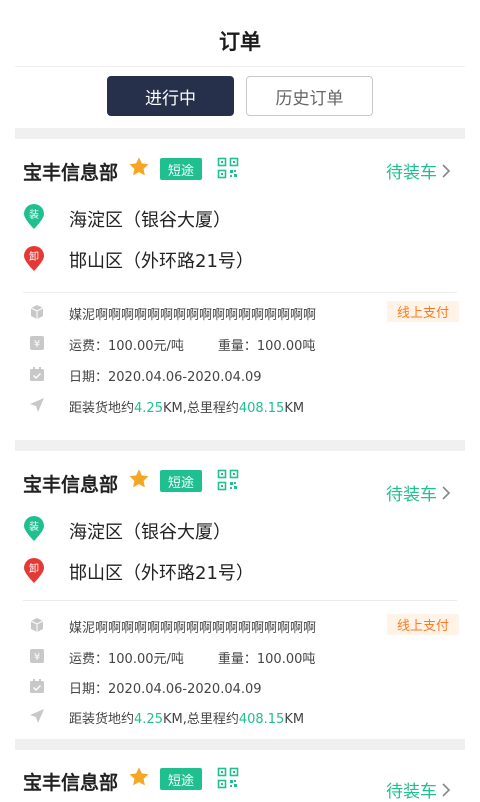 The height and width of the screenshot is (802, 480). I want to click on tab-history-orders: 历史订单, so click(309, 96).